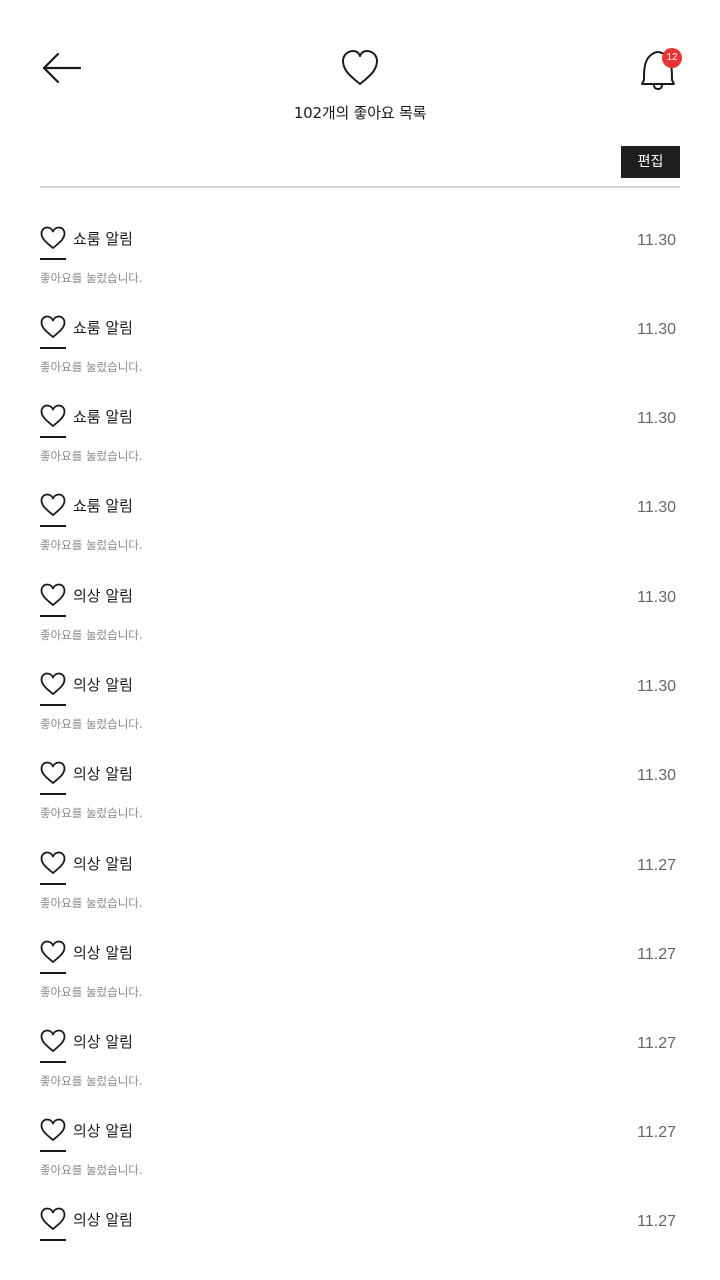  I want to click on arrow-left-icon, so click(62, 68).